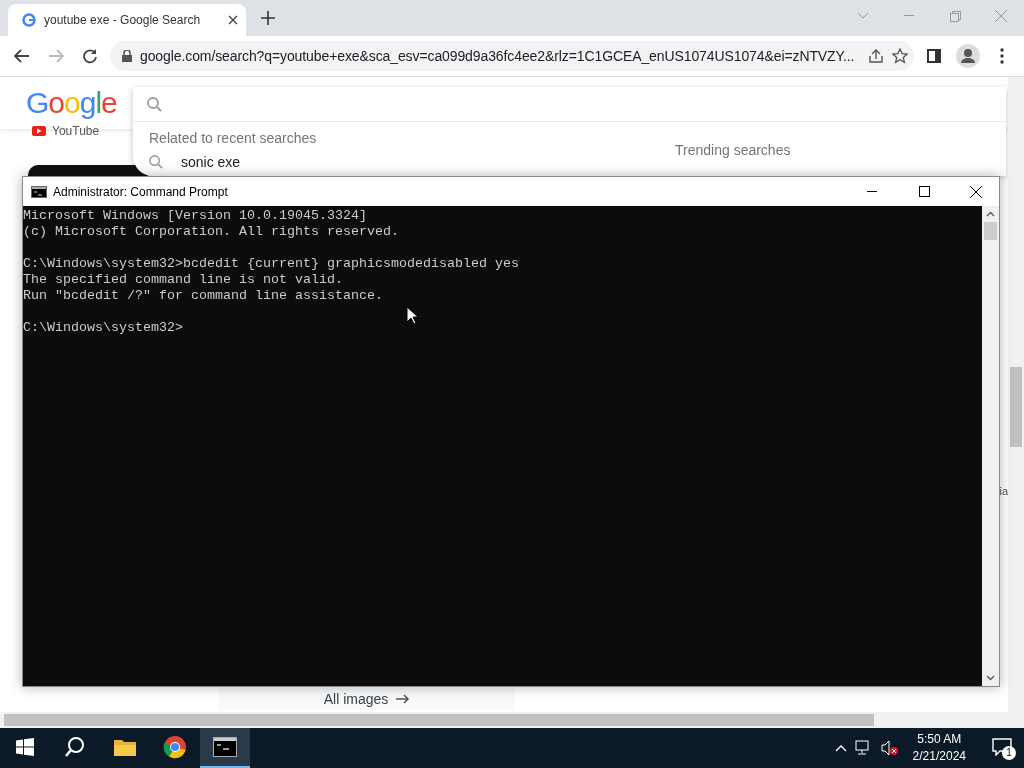  What do you see at coordinates (233, 138) in the screenshot?
I see `section-heading: Related to recent searches` at bounding box center [233, 138].